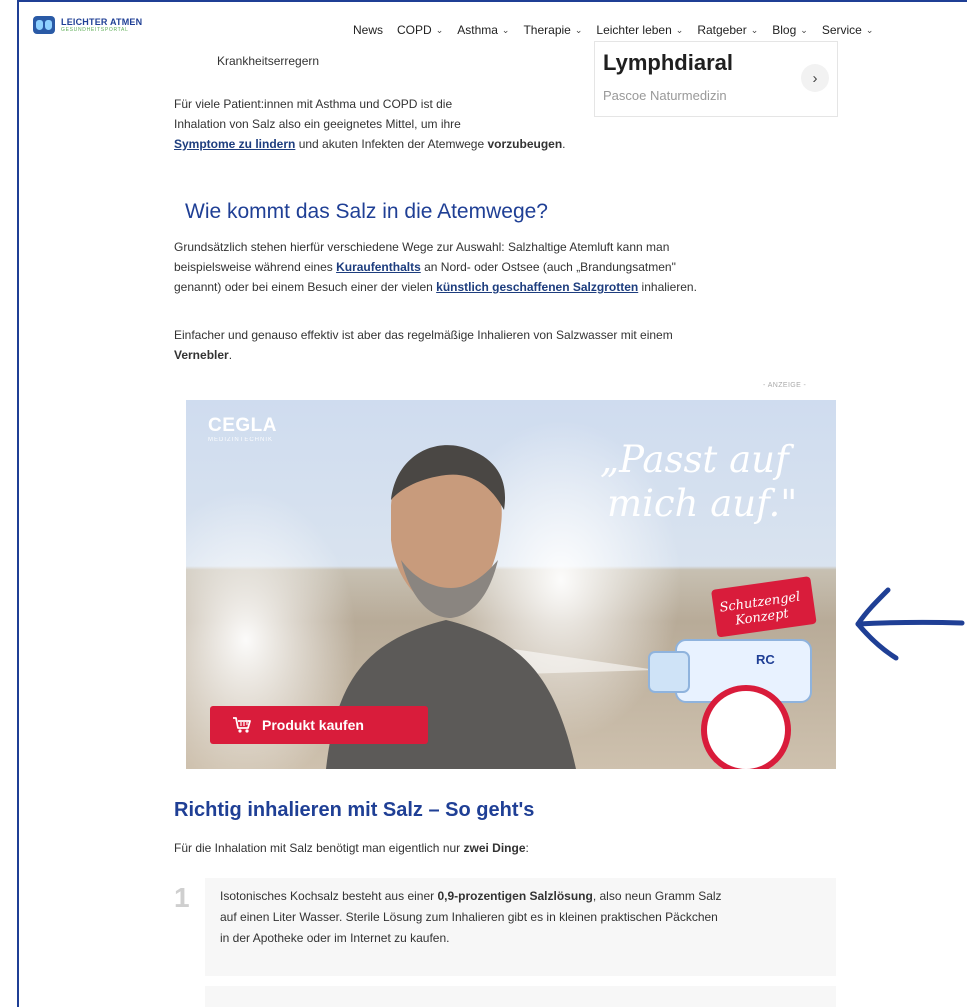  Describe the element at coordinates (242, 429) in the screenshot. I see `banner-brand-logo: CEGLA MEDIZINTECHNIK` at that location.